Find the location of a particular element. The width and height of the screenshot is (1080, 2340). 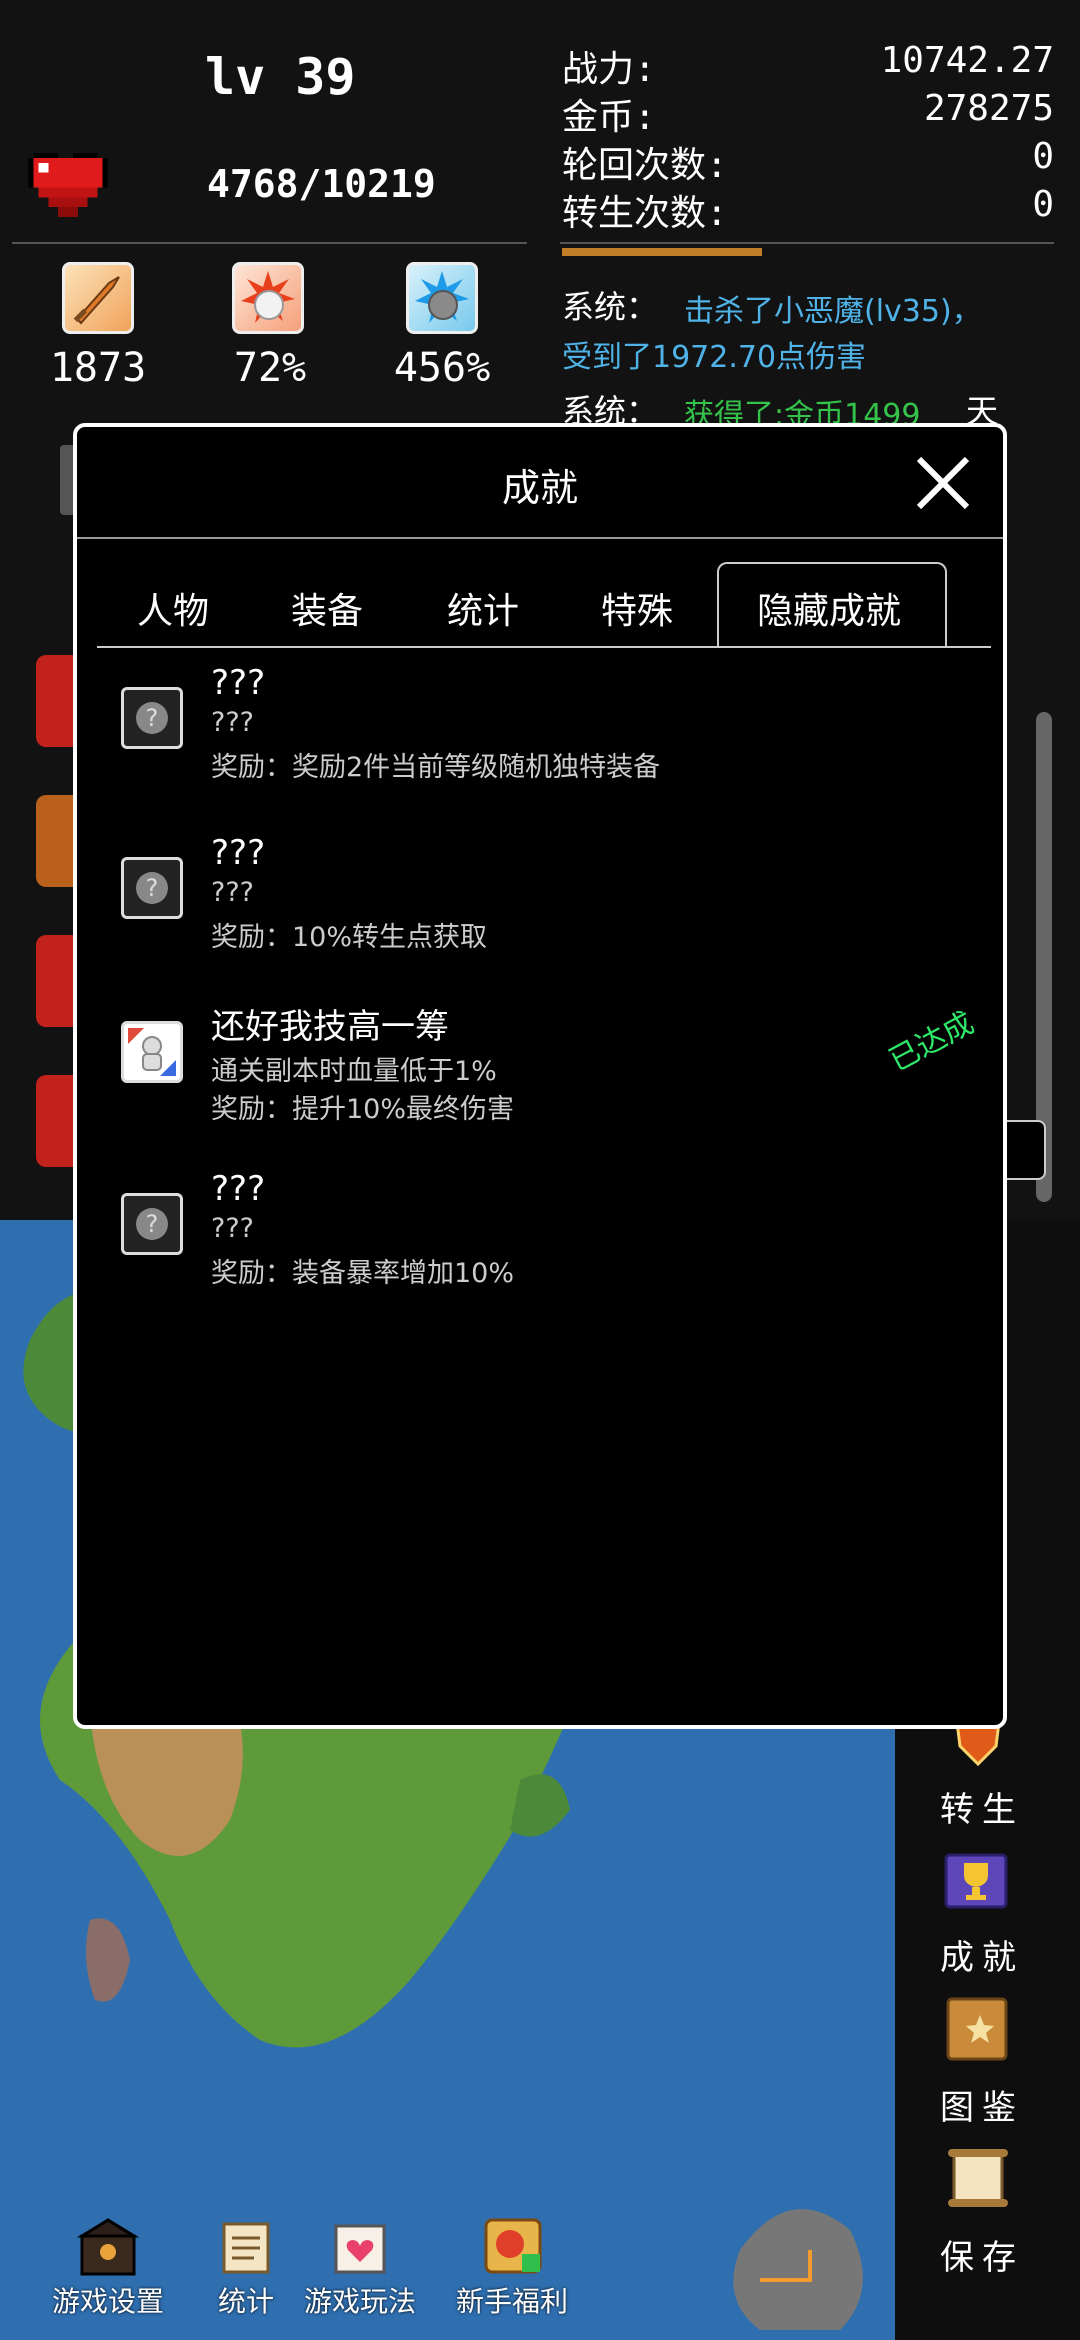

side-menu-codex: 图鉴 is located at coordinates (982, 2104).